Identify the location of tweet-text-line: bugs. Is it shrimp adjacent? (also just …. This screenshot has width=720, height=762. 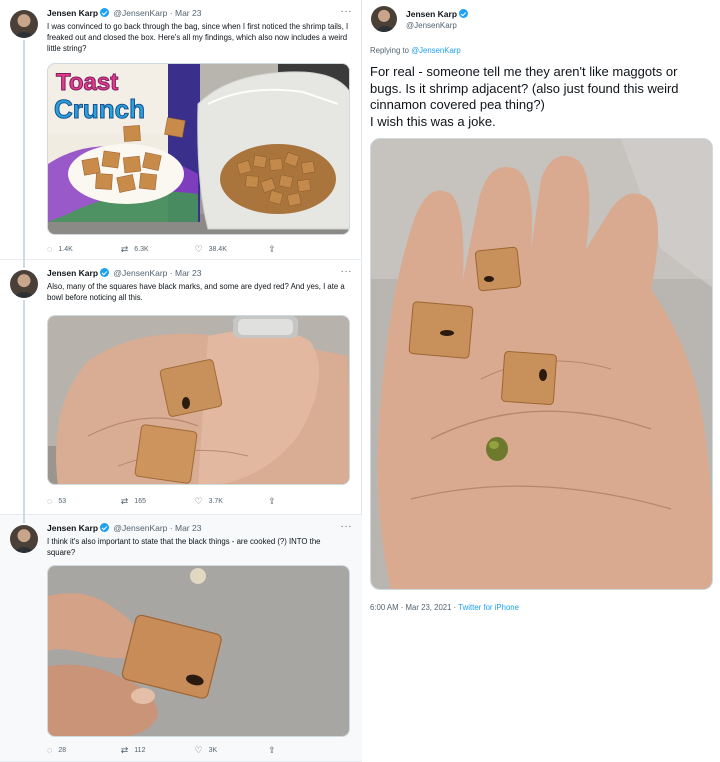
(524, 88).